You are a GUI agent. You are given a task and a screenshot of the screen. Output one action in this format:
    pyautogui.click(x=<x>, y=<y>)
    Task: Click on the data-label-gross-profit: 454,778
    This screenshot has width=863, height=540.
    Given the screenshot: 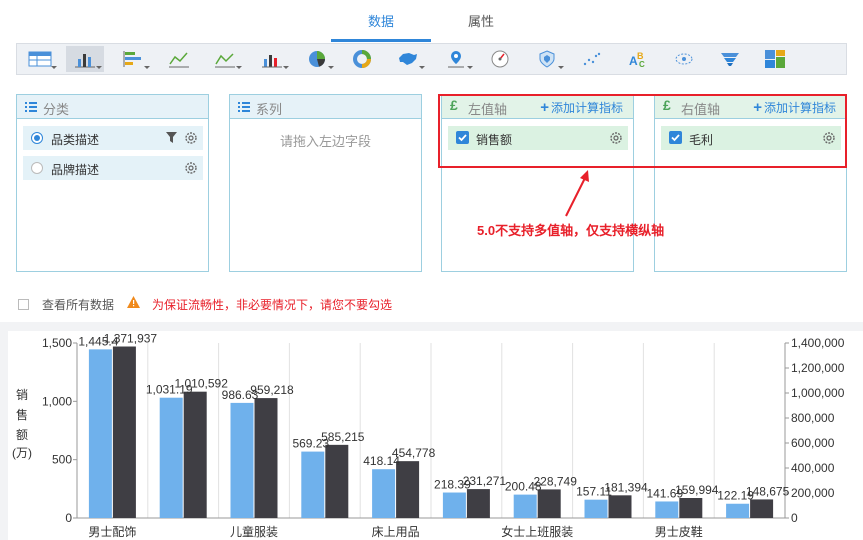 What is the action you would take?
    pyautogui.click(x=414, y=453)
    